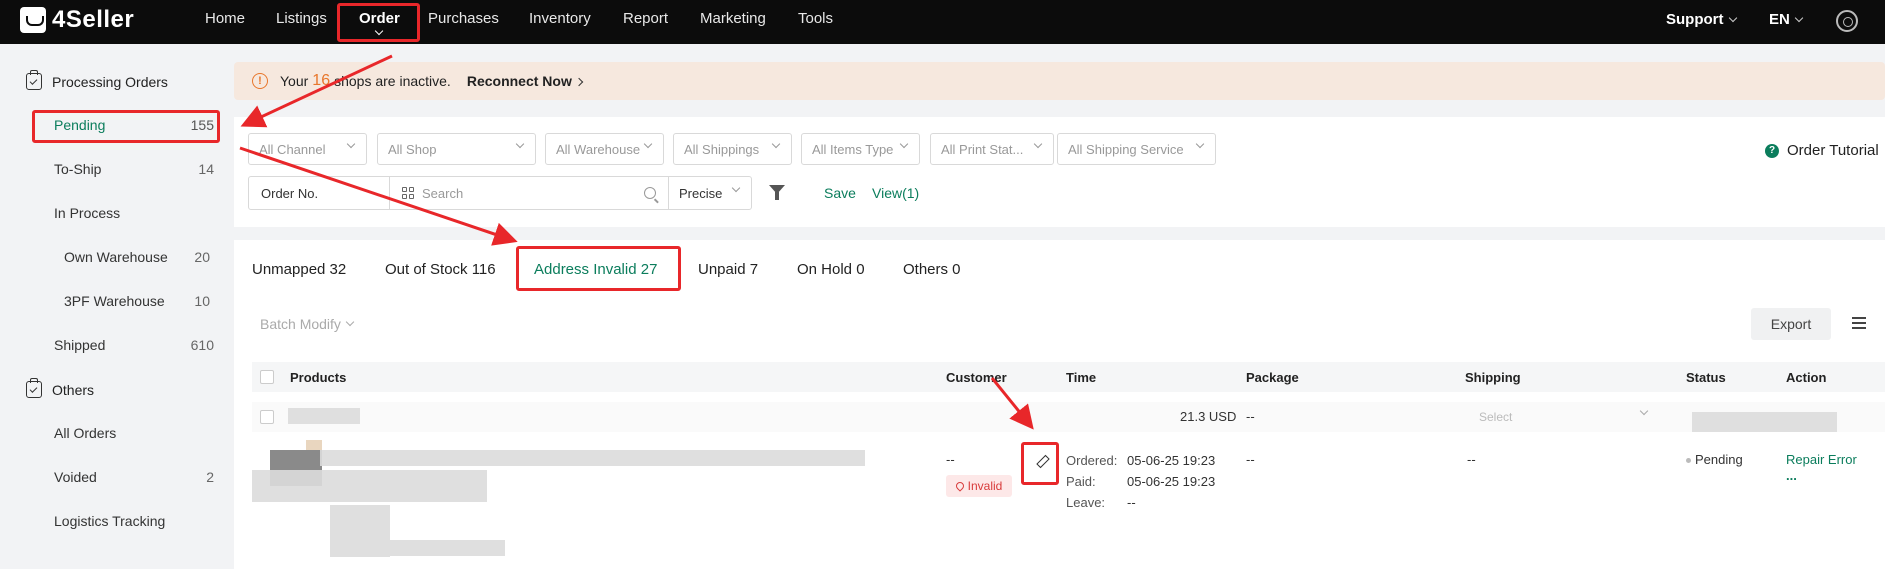 The image size is (1885, 569). I want to click on nav-purchases: Purchases, so click(463, 18).